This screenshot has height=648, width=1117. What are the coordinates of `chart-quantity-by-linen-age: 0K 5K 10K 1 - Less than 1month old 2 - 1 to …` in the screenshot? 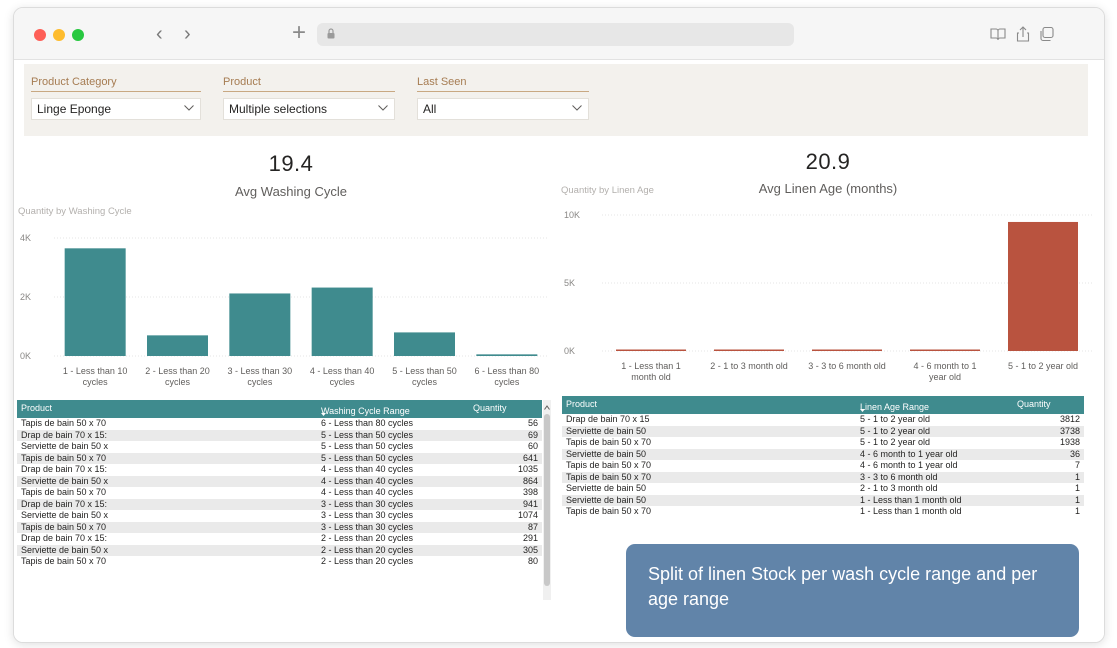 It's located at (828, 296).